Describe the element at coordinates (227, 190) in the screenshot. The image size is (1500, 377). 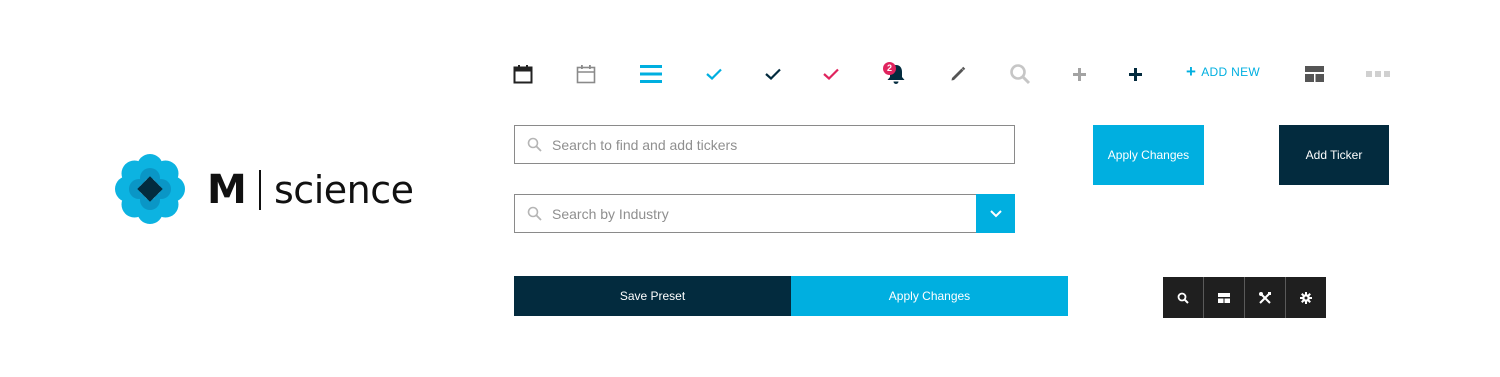
I see `logo-letter: M` at that location.